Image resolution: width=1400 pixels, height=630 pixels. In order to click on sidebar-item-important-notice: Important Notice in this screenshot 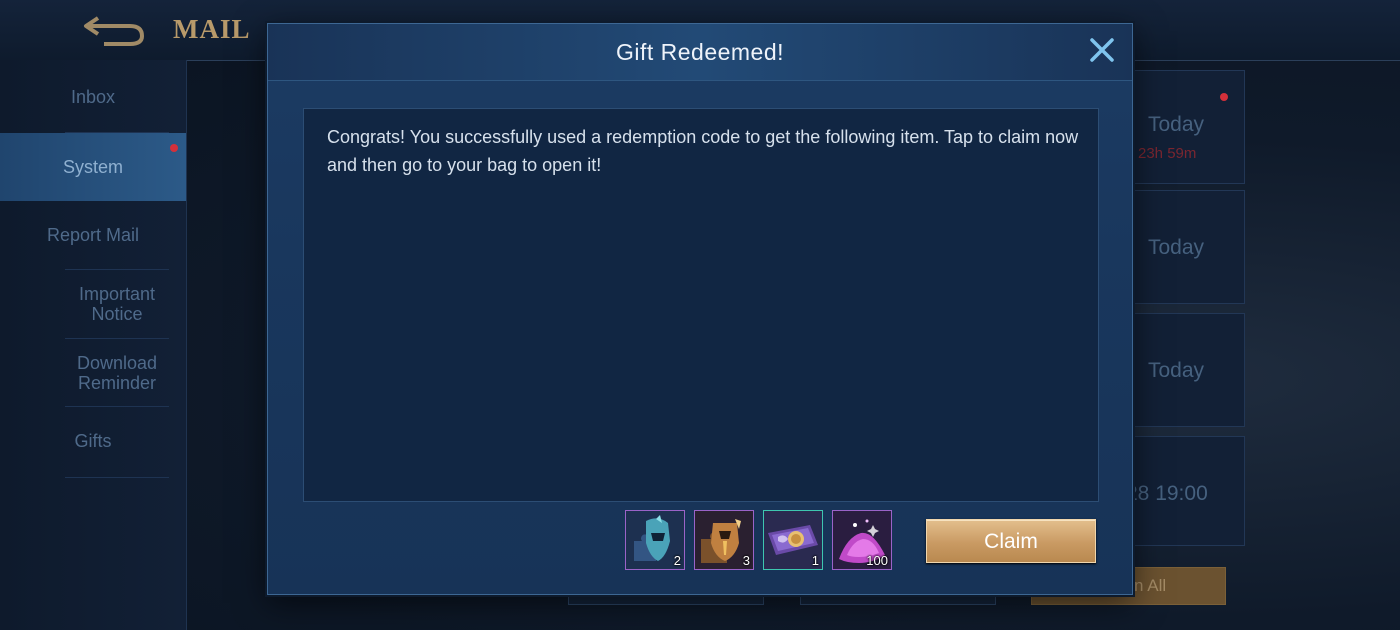, I will do `click(117, 304)`.